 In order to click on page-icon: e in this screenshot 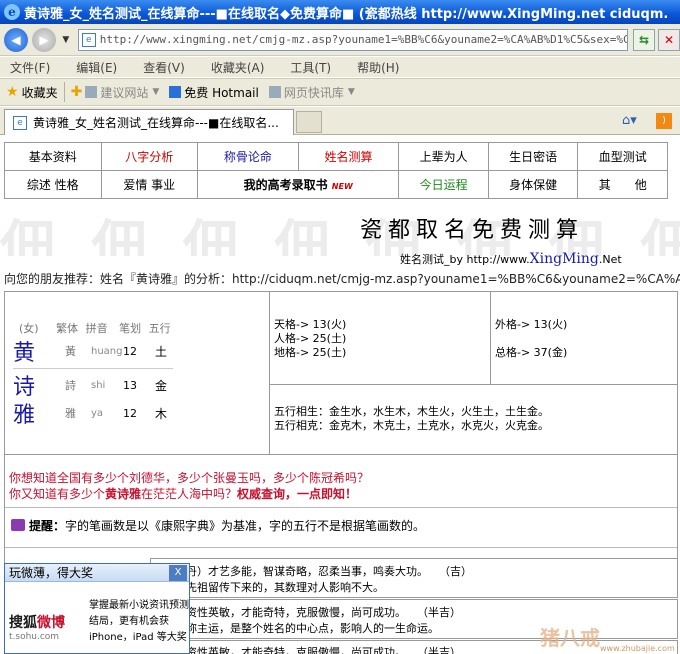, I will do `click(88, 39)`.